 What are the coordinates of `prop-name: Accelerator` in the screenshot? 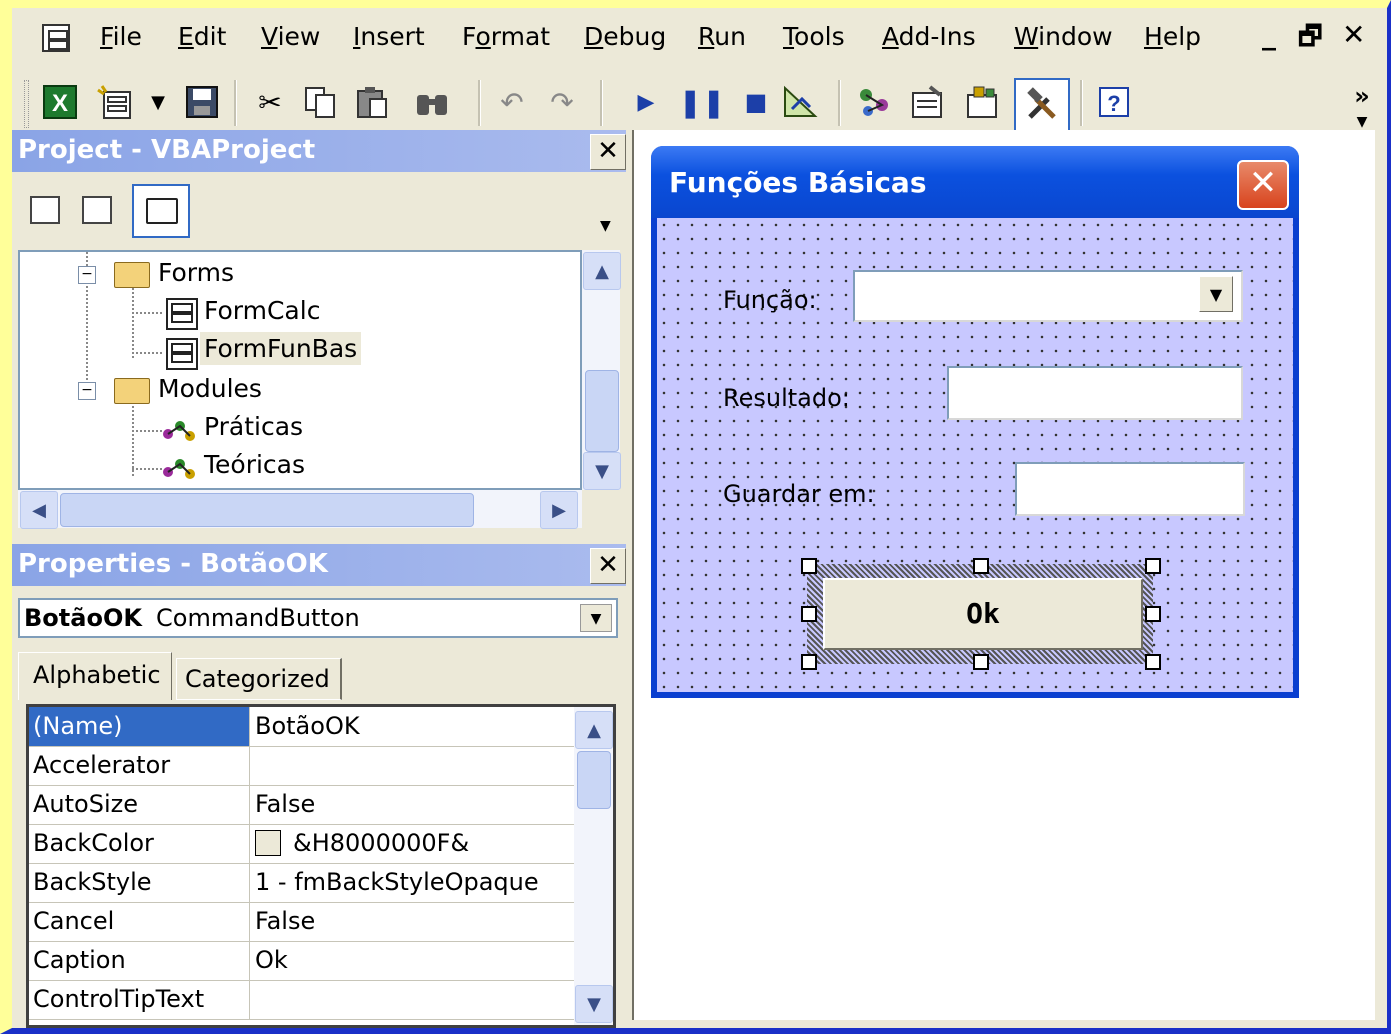 It's located at (102, 765).